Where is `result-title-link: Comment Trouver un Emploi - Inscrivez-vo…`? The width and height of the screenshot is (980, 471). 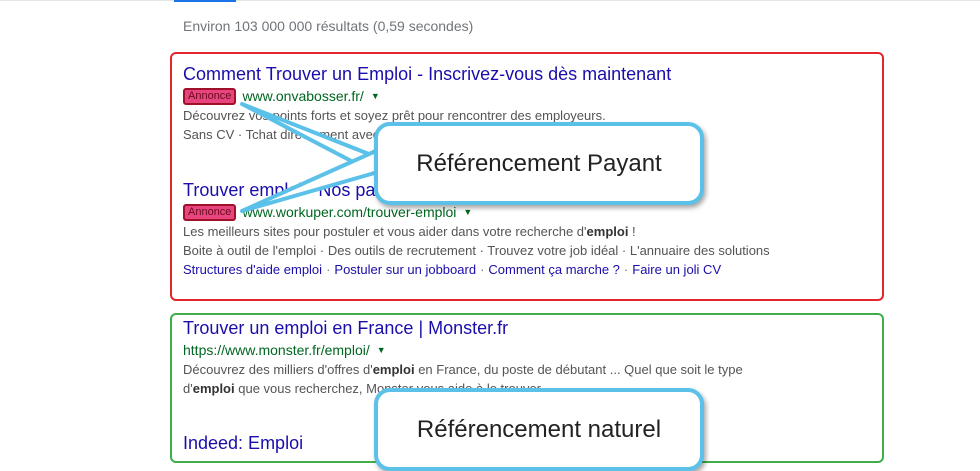
result-title-link: Comment Trouver un Emploi - Inscrivez-vo… is located at coordinates (528, 74).